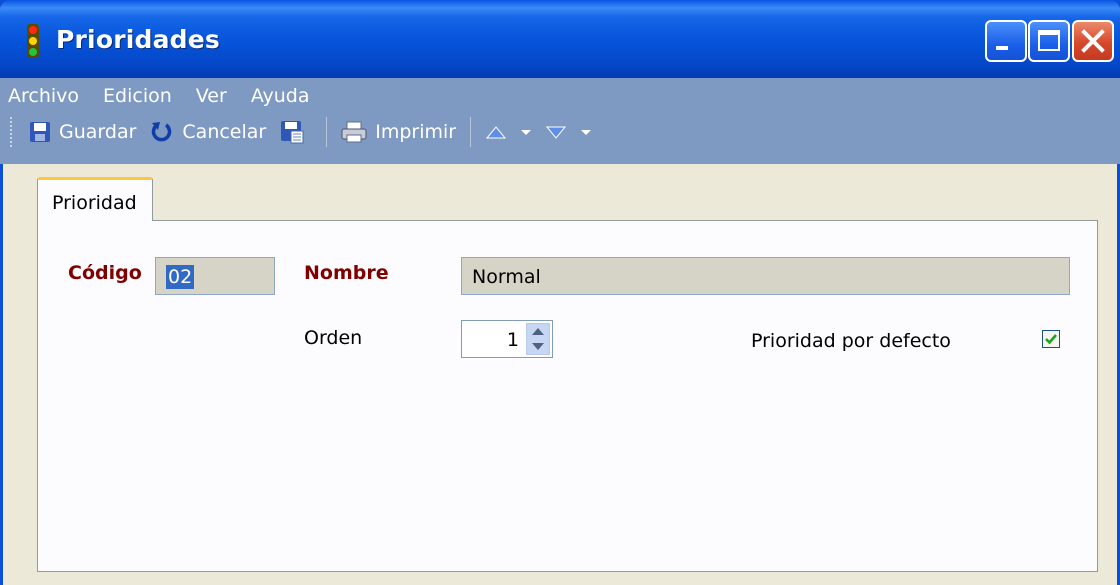  Describe the element at coordinates (12, 132) in the screenshot. I see `toolbar-grip` at that location.